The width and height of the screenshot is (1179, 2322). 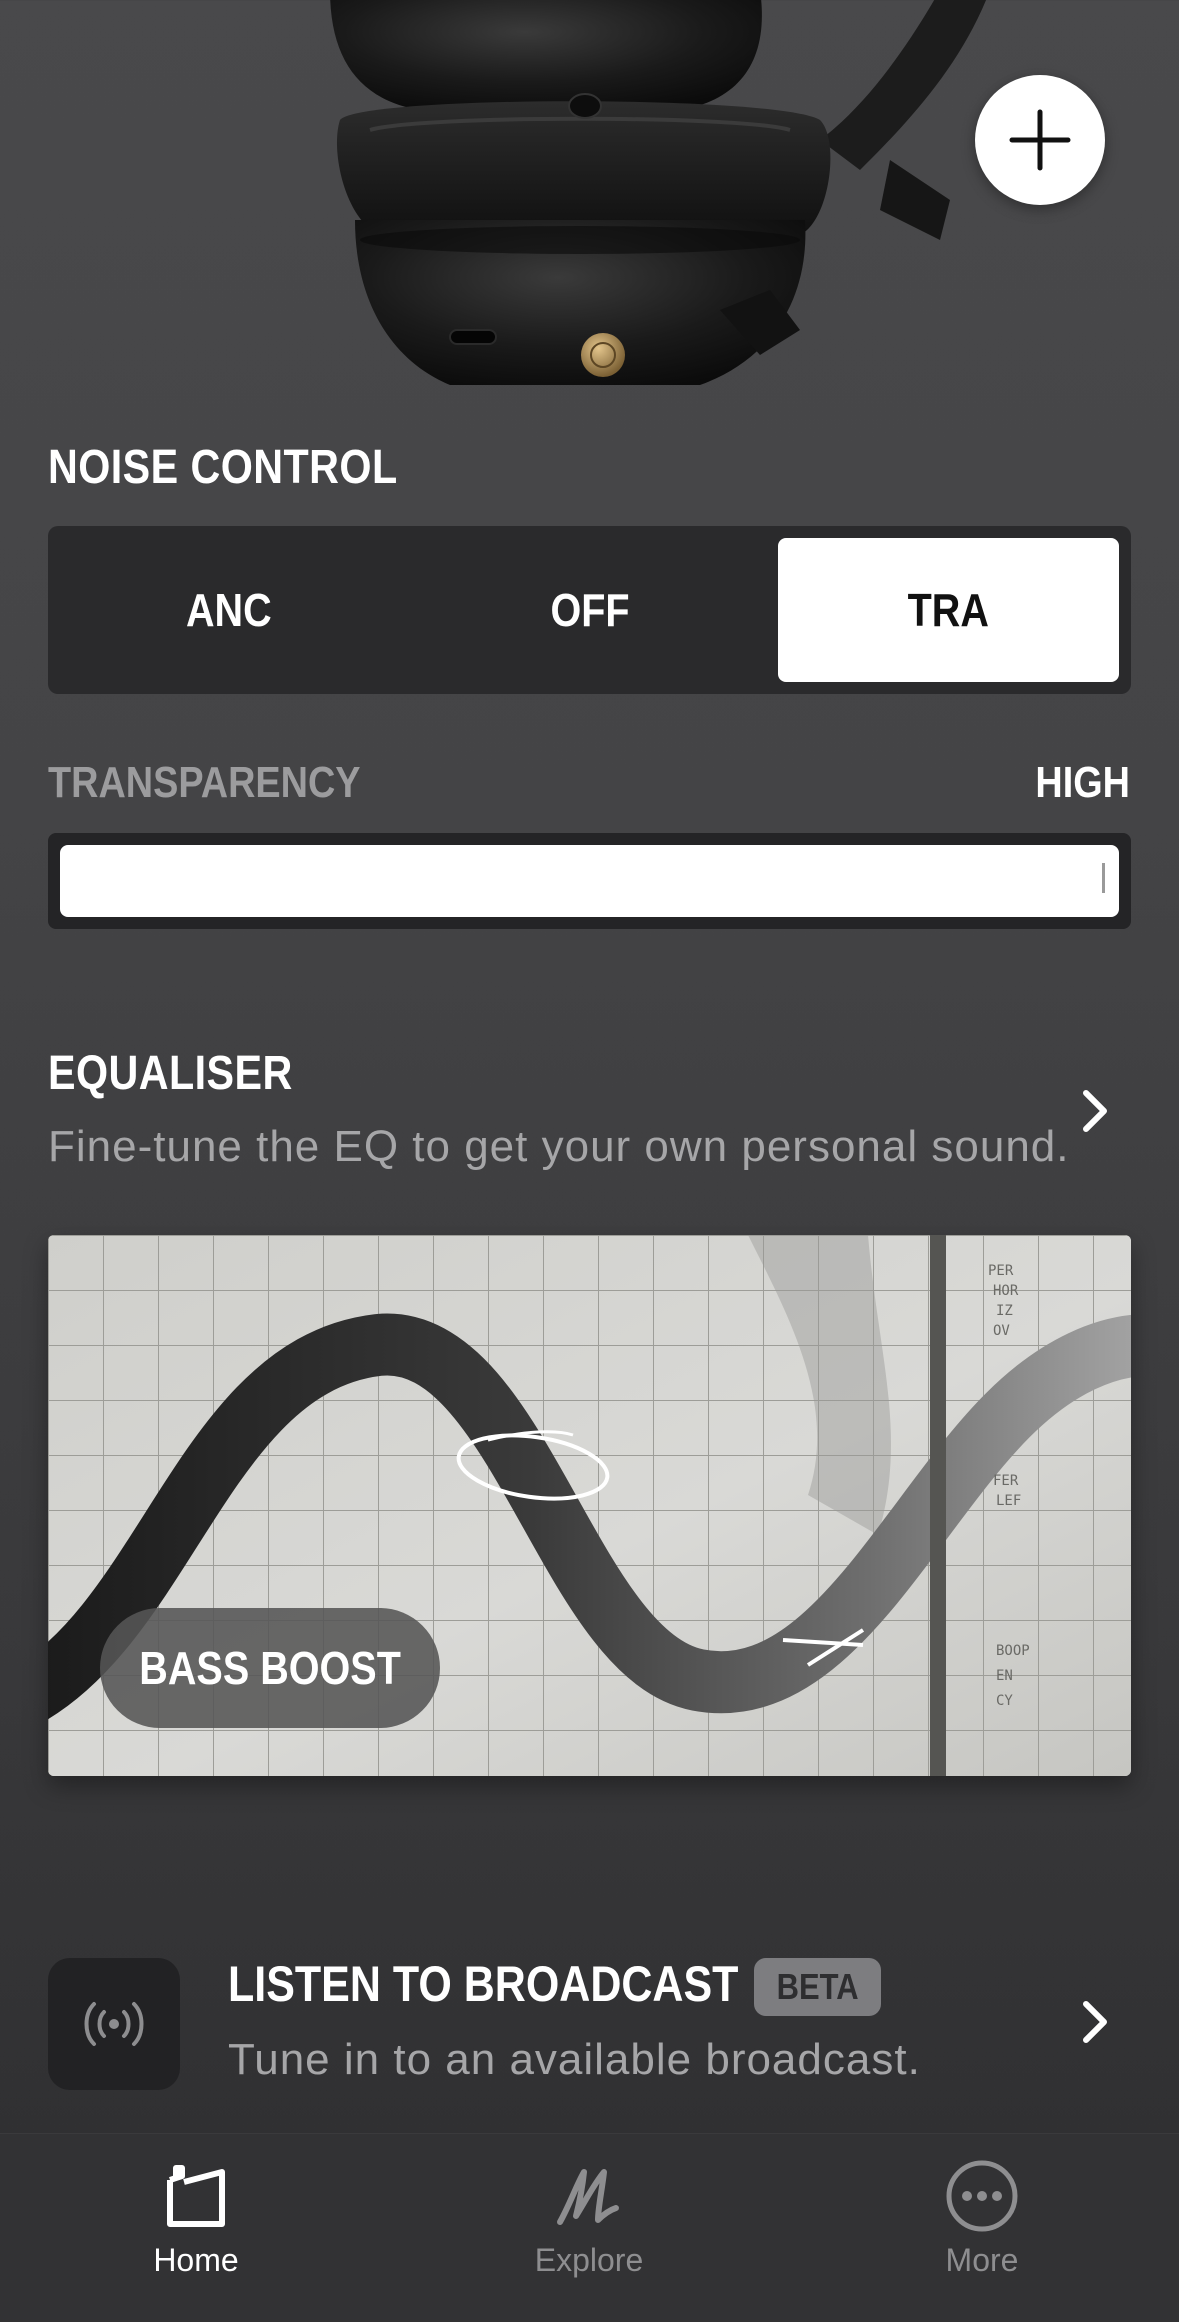 I want to click on noise-control-segmented: ANC OFF TRA, so click(x=589, y=610).